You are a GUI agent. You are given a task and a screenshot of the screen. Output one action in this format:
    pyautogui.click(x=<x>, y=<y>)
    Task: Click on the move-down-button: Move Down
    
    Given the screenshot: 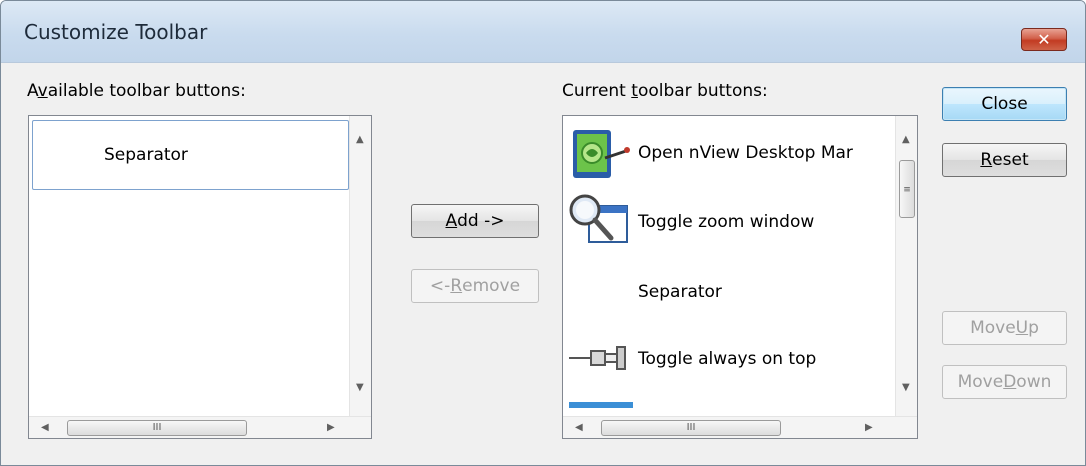 What is the action you would take?
    pyautogui.click(x=1004, y=382)
    